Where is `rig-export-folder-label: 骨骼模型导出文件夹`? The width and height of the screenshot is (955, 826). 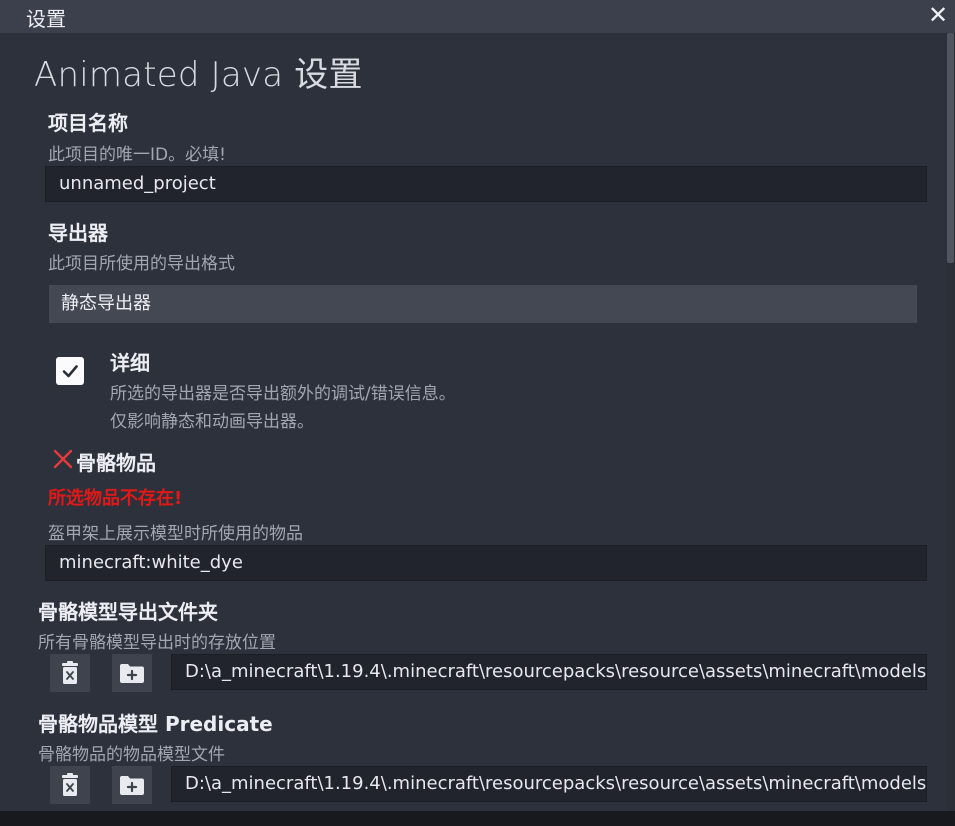 rig-export-folder-label: 骨骼模型导出文件夹 is located at coordinates (128, 612).